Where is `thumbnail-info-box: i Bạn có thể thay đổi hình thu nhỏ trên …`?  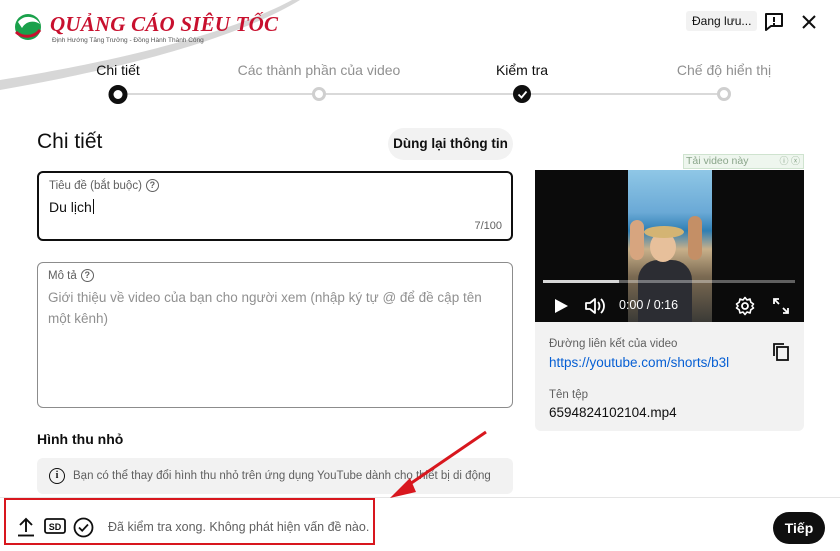 thumbnail-info-box: i Bạn có thể thay đổi hình thu nhỏ trên … is located at coordinates (275, 476).